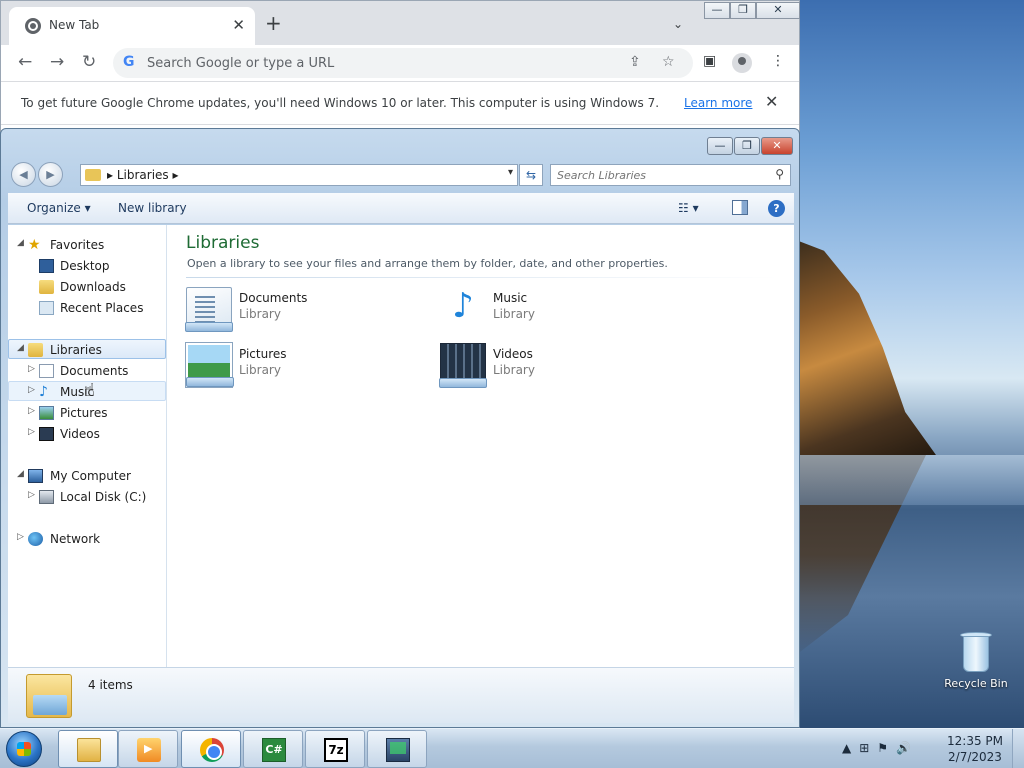 Image resolution: width=1024 pixels, height=768 pixels. What do you see at coordinates (24, 749) in the screenshot?
I see `start-button` at bounding box center [24, 749].